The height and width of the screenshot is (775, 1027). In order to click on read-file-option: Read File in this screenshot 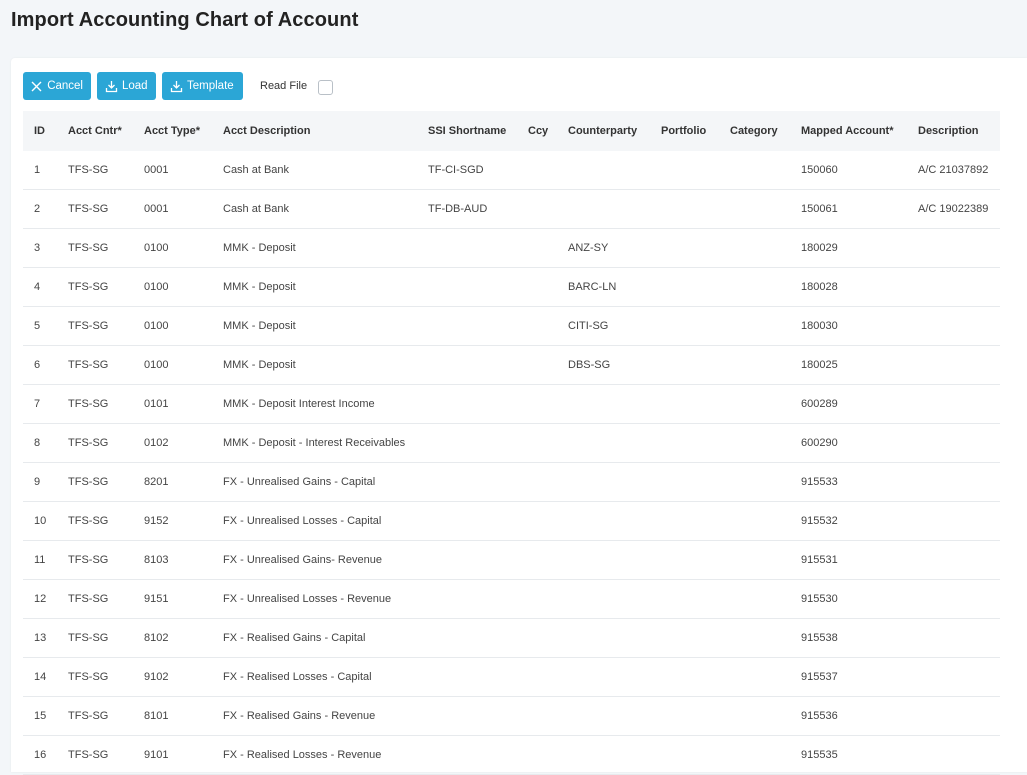, I will do `click(297, 86)`.